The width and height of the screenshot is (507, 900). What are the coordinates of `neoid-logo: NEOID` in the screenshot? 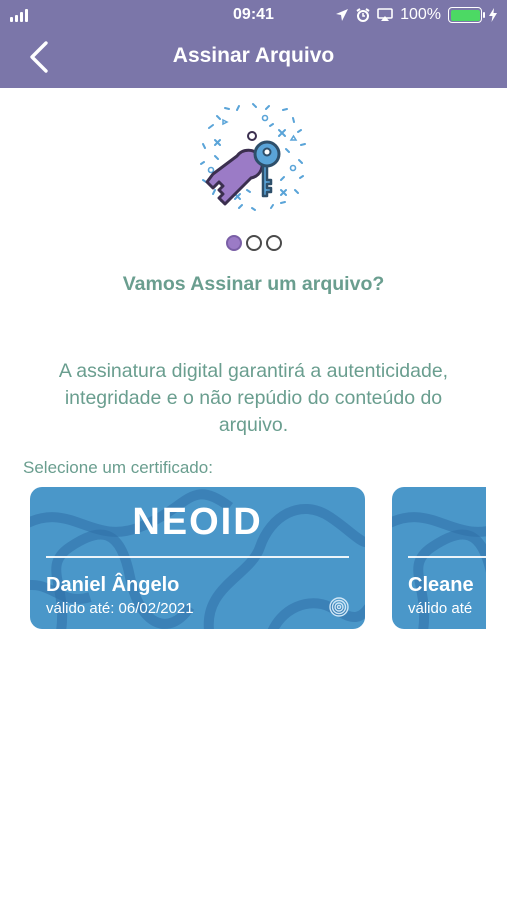 It's located at (197, 522).